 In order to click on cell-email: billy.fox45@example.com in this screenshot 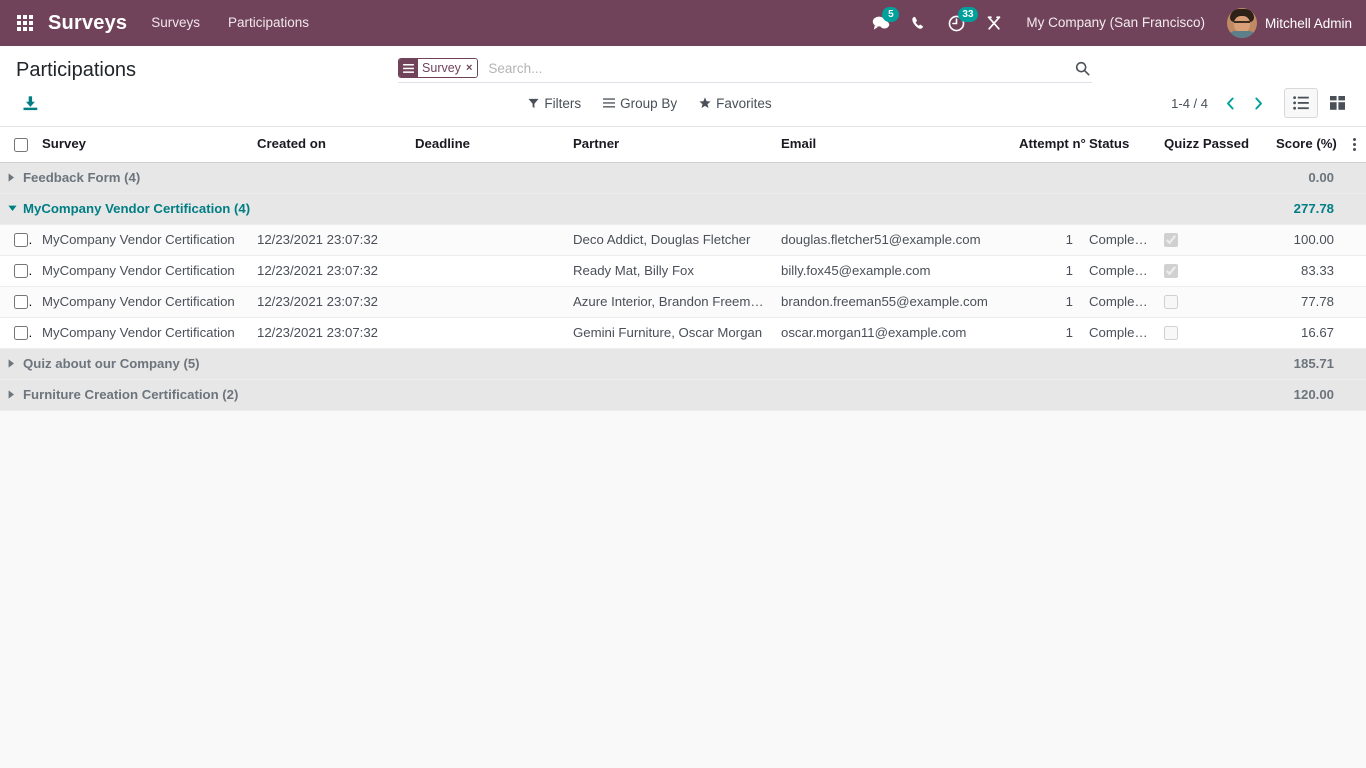, I will do `click(892, 271)`.